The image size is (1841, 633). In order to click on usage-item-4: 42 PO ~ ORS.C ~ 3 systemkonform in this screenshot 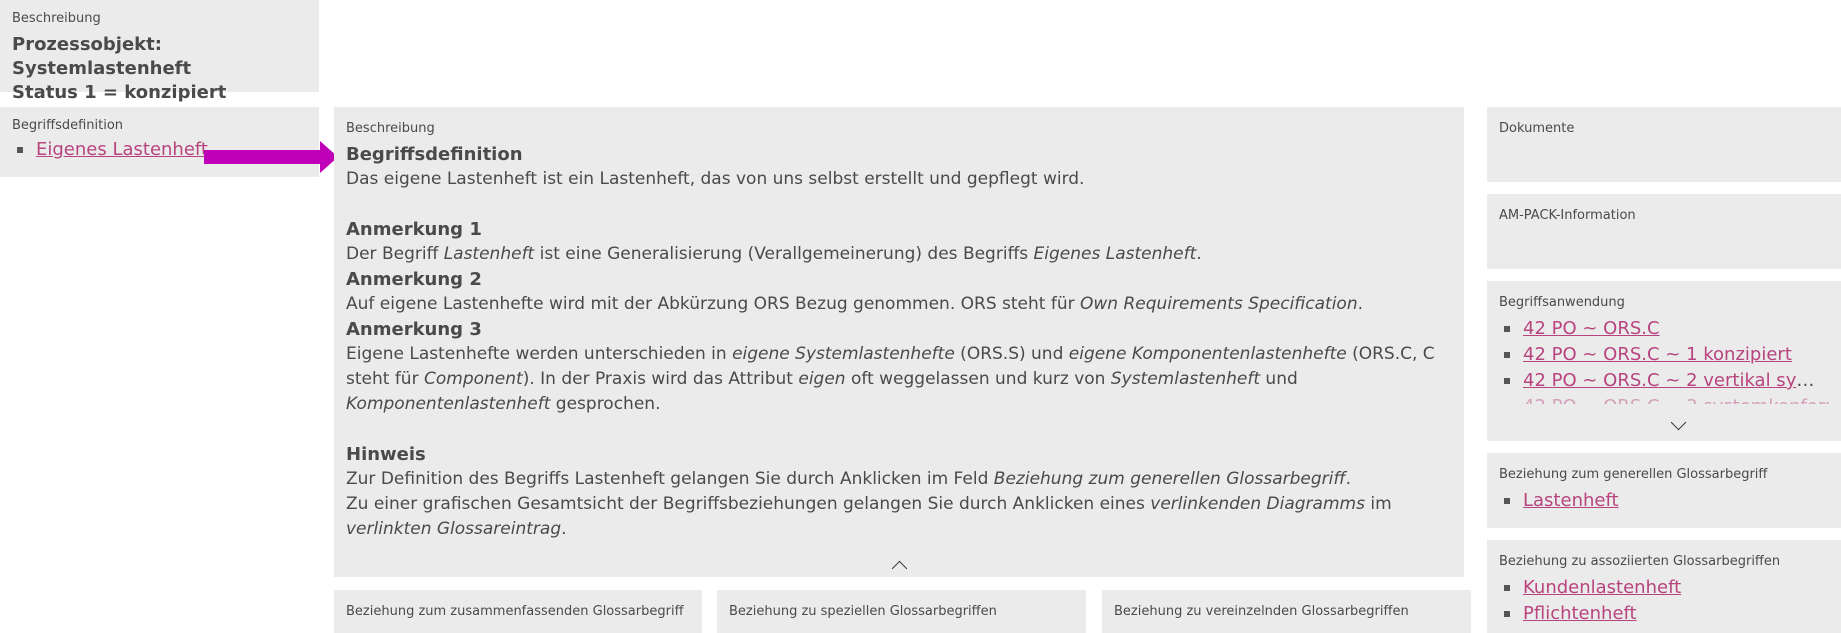, I will do `click(1664, 399)`.